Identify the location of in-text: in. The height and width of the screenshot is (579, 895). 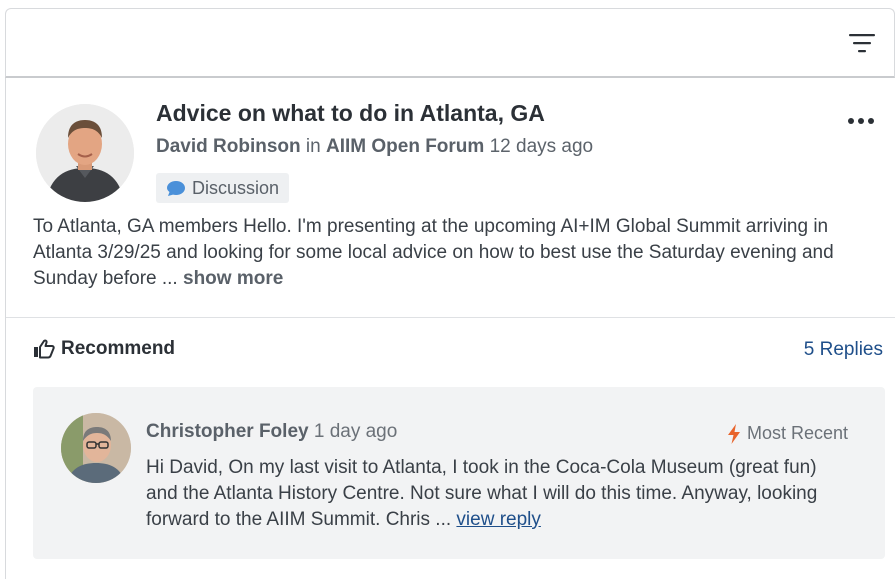
(313, 146).